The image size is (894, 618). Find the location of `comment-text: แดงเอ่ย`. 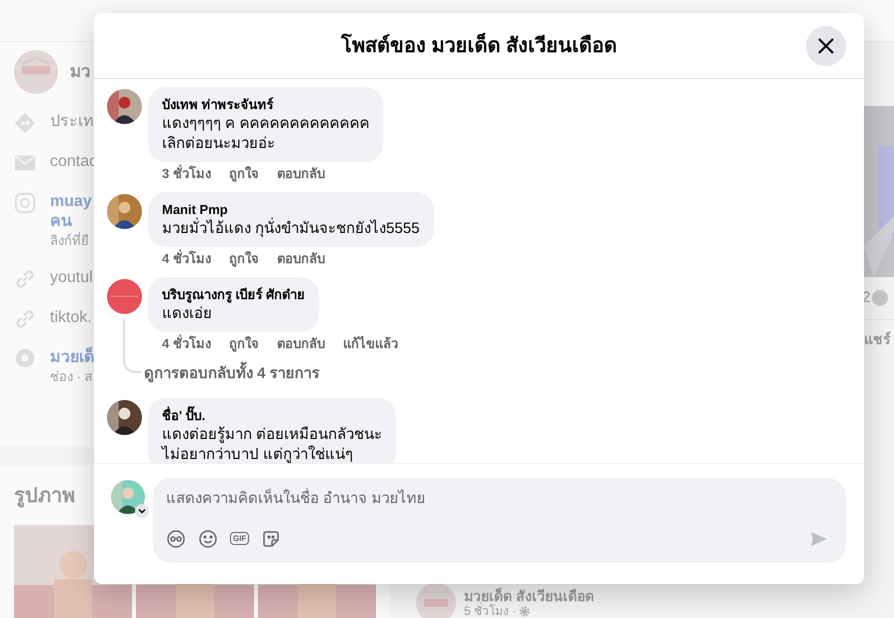

comment-text: แดงเอ่ย is located at coordinates (187, 314).